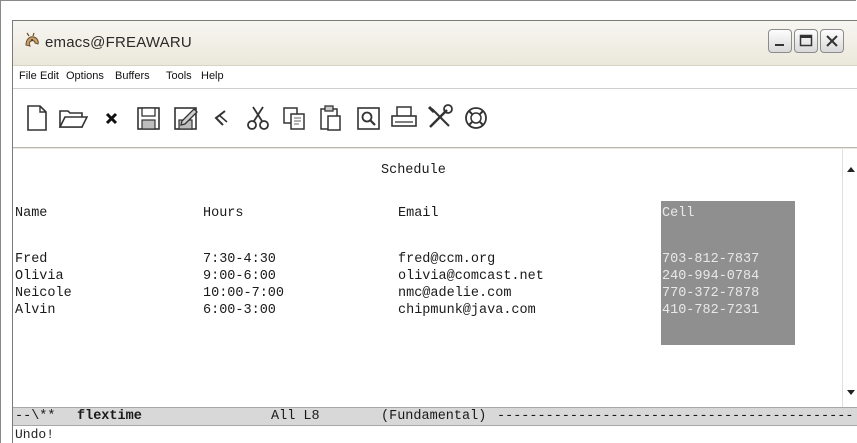 Image resolution: width=857 pixels, height=443 pixels. I want to click on row-hours: 7:30-4:30, so click(239, 259).